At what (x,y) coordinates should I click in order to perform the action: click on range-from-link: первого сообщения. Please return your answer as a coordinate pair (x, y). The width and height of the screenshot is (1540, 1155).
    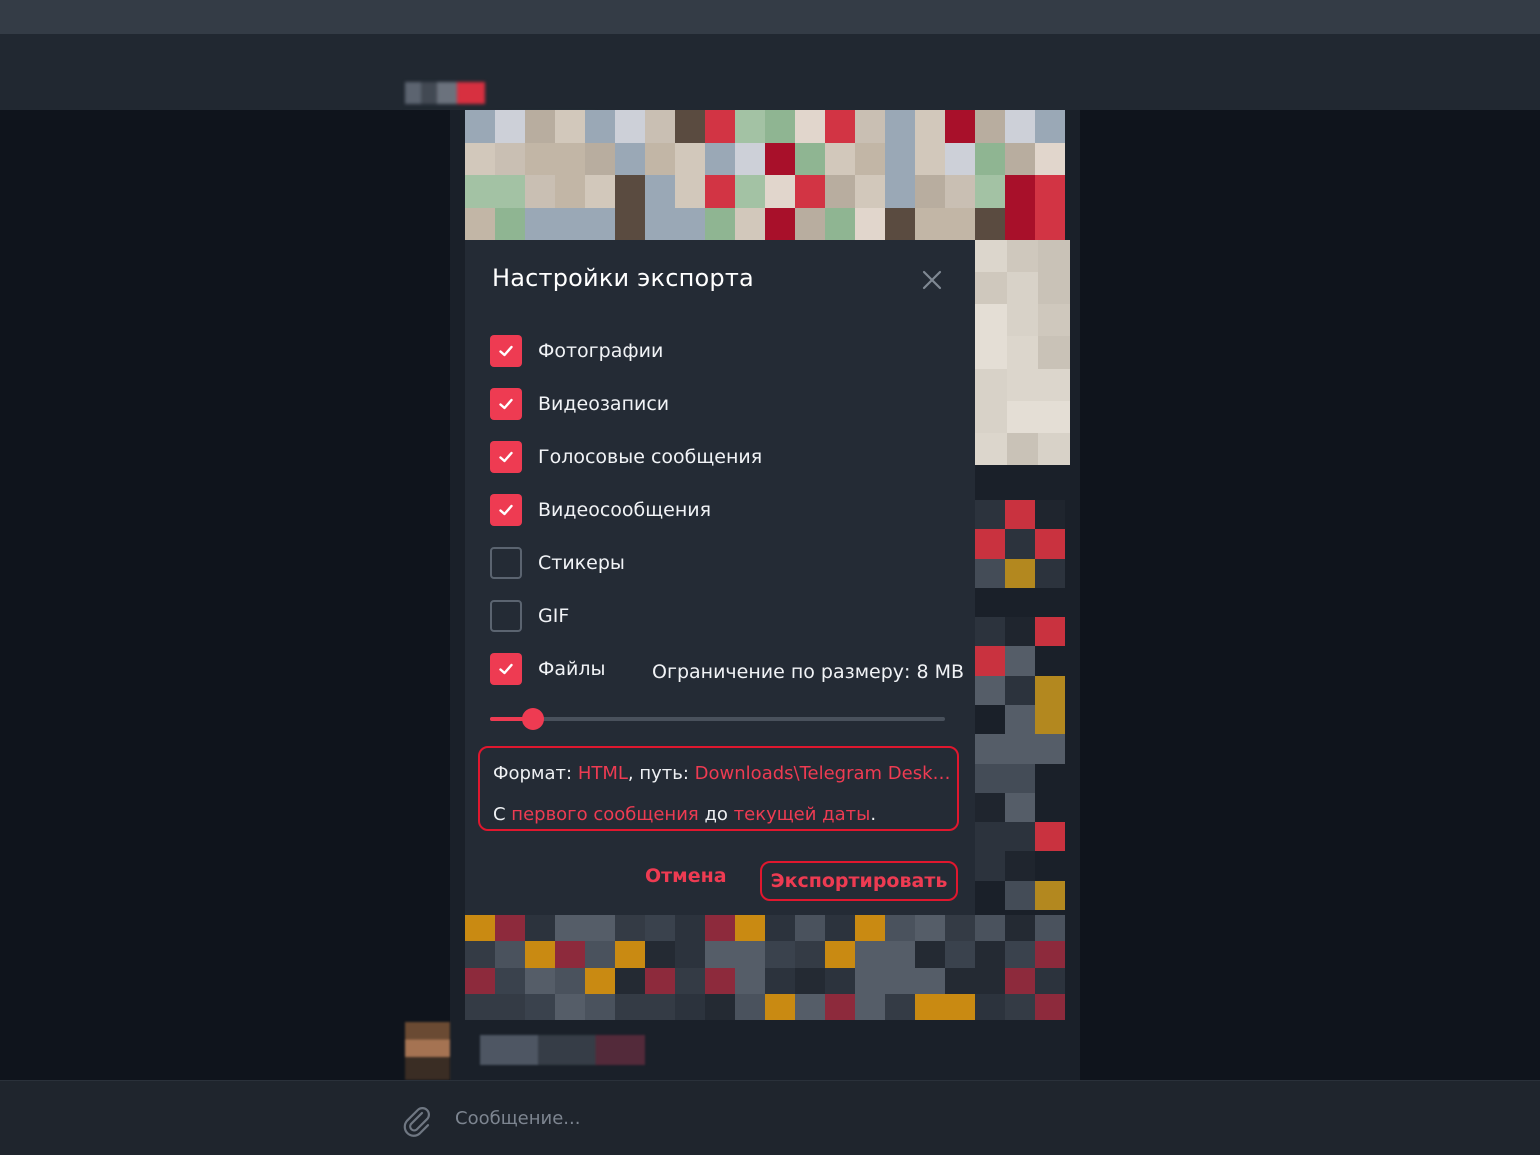
    Looking at the image, I should click on (604, 814).